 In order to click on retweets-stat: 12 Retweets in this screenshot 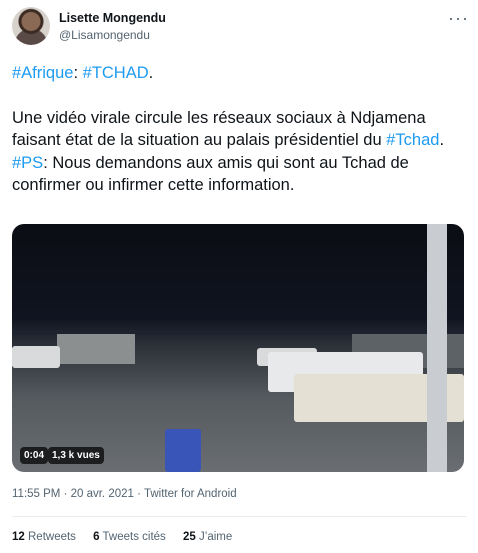, I will do `click(44, 537)`.